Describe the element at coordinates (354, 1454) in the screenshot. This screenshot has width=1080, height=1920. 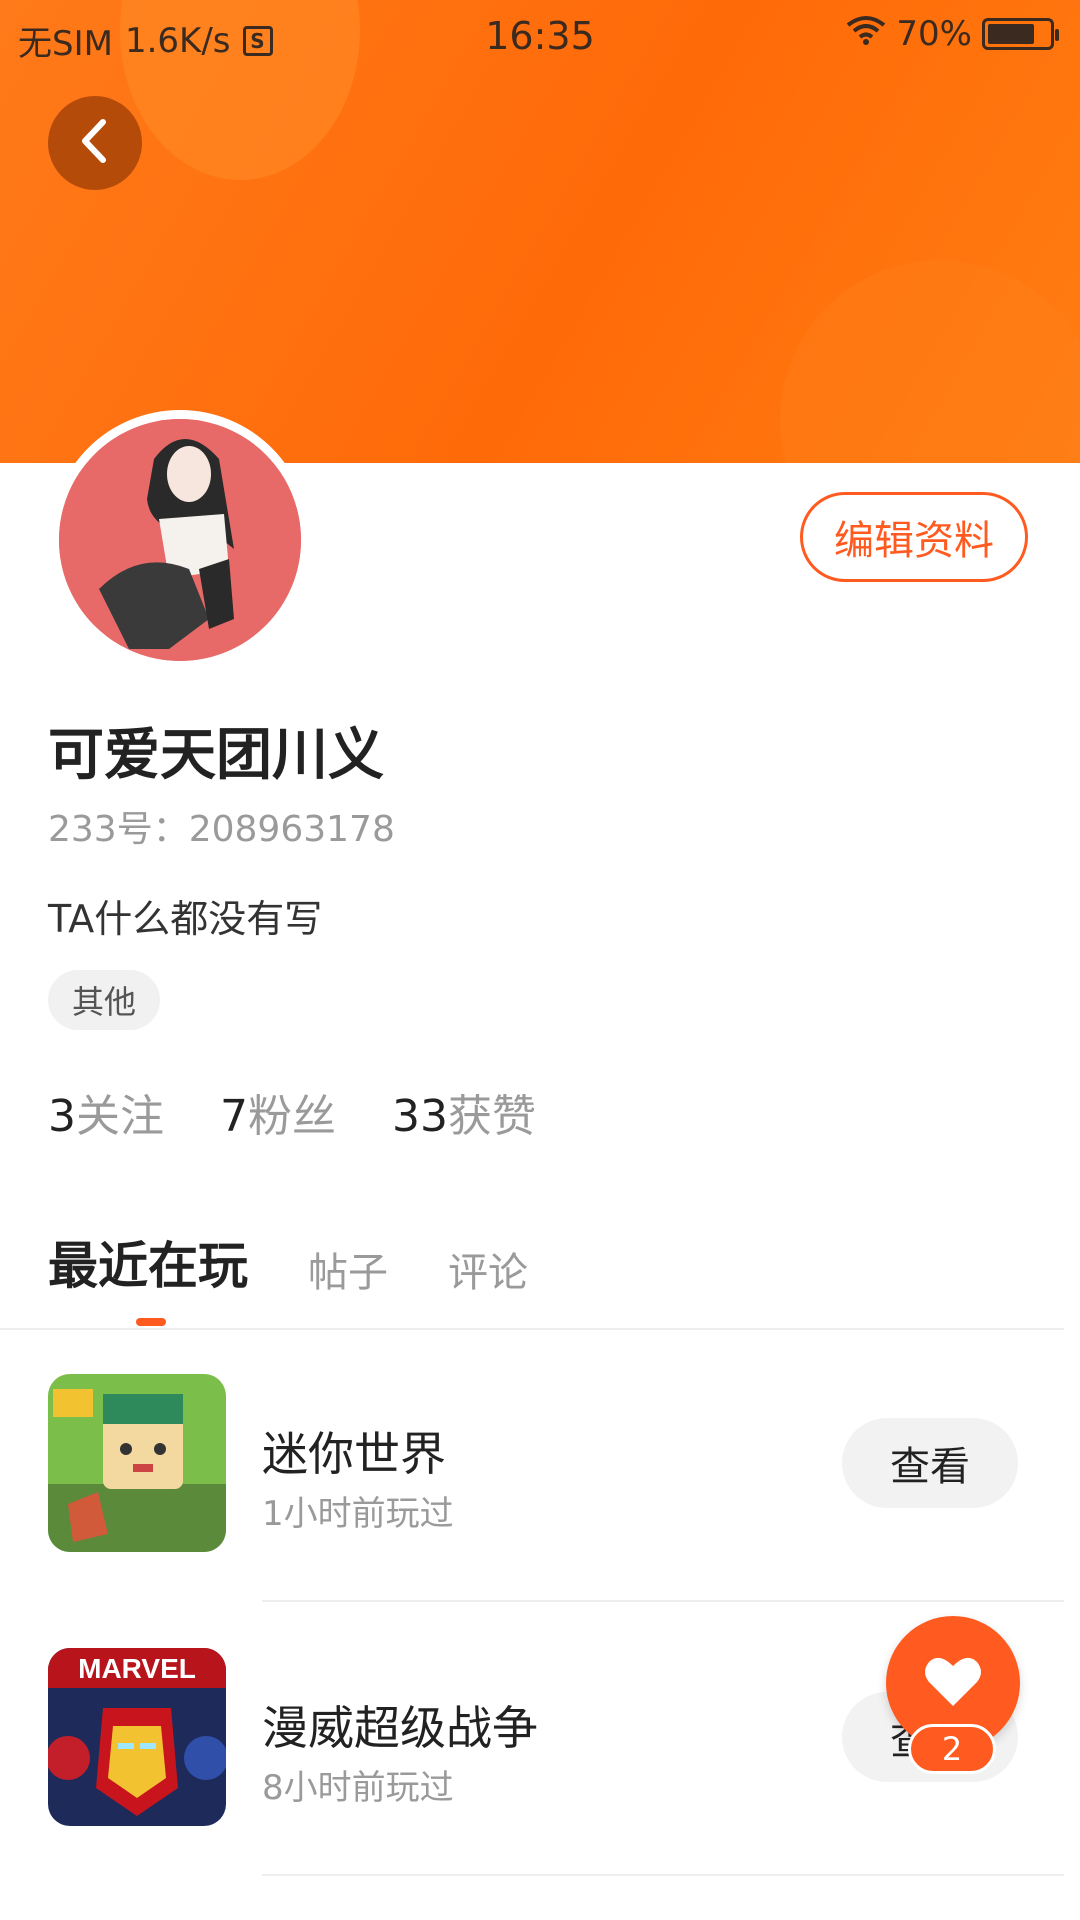
I see `game-name: 迷你世界` at that location.